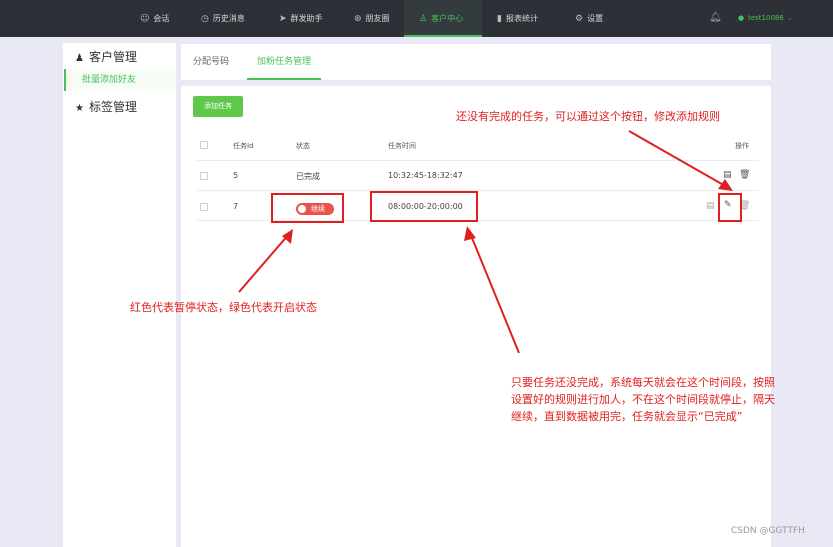 This screenshot has height=547, width=833. Describe the element at coordinates (425, 175) in the screenshot. I see `task-time: 10:32:45-18:32:47` at that location.